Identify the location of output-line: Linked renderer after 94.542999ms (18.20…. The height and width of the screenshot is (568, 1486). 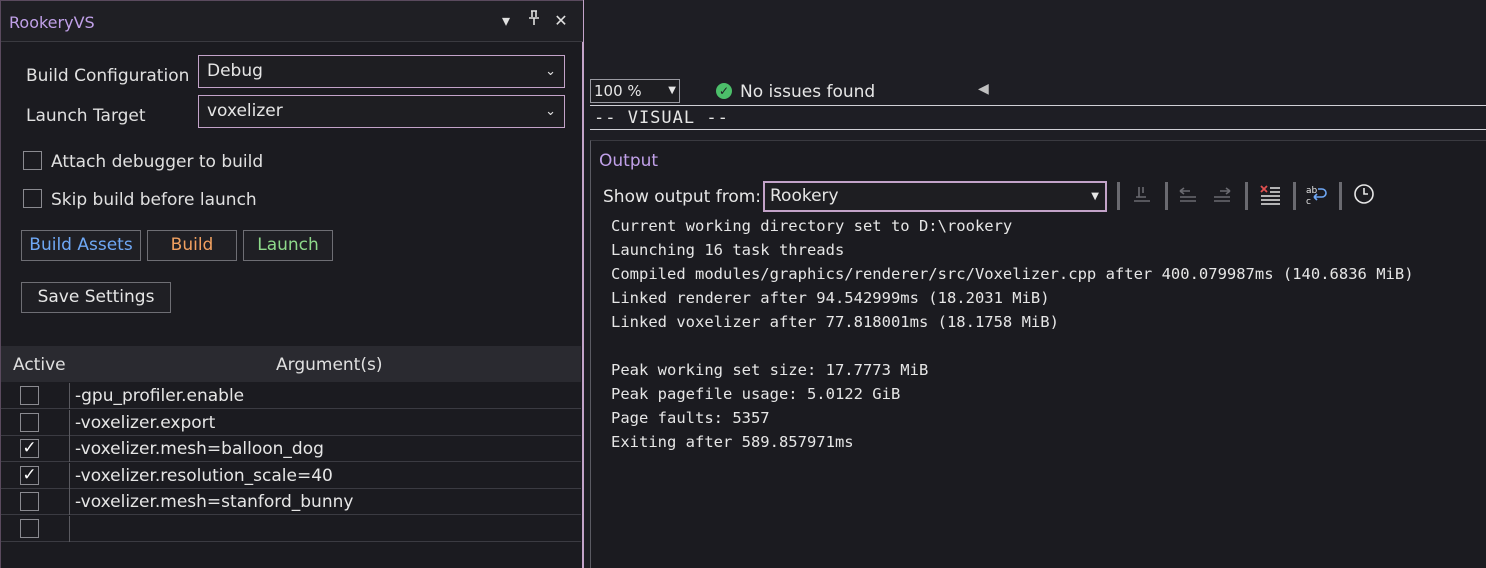
(830, 298).